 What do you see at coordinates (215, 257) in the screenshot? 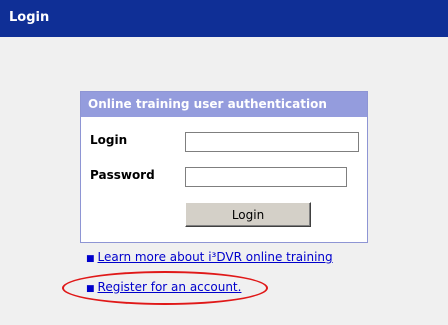
I see `learn-more-link: Learn more about i³DVR online training` at bounding box center [215, 257].